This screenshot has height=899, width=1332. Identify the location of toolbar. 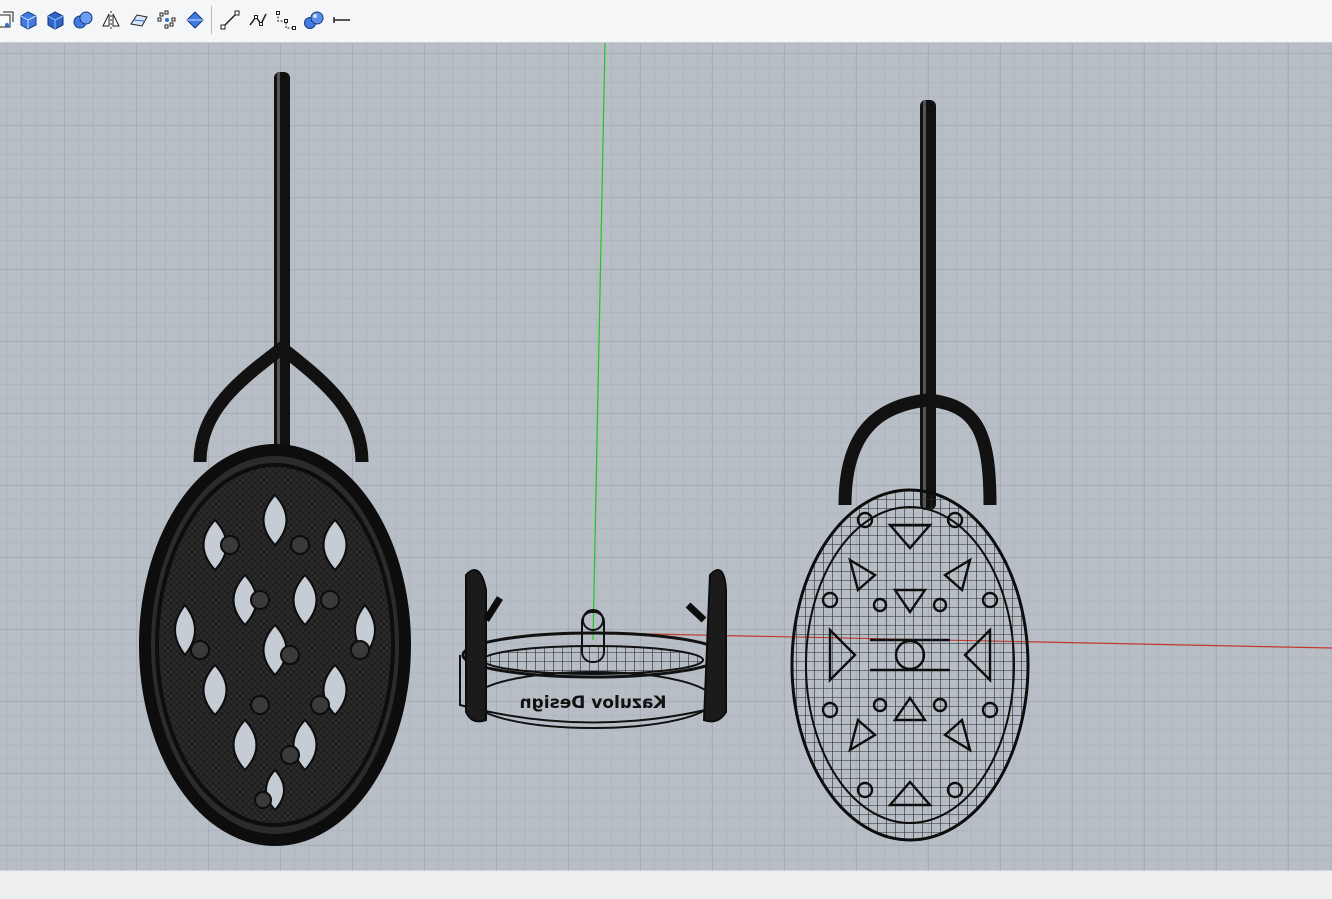
(666, 21).